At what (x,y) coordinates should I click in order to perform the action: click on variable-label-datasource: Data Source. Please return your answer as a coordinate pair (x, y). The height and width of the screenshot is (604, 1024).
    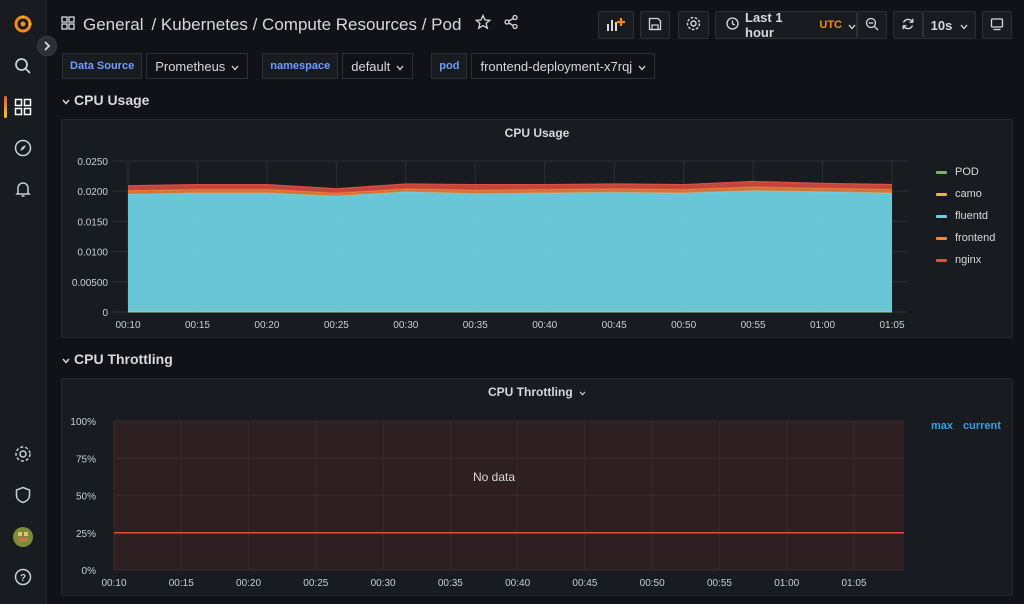
    Looking at the image, I should click on (102, 66).